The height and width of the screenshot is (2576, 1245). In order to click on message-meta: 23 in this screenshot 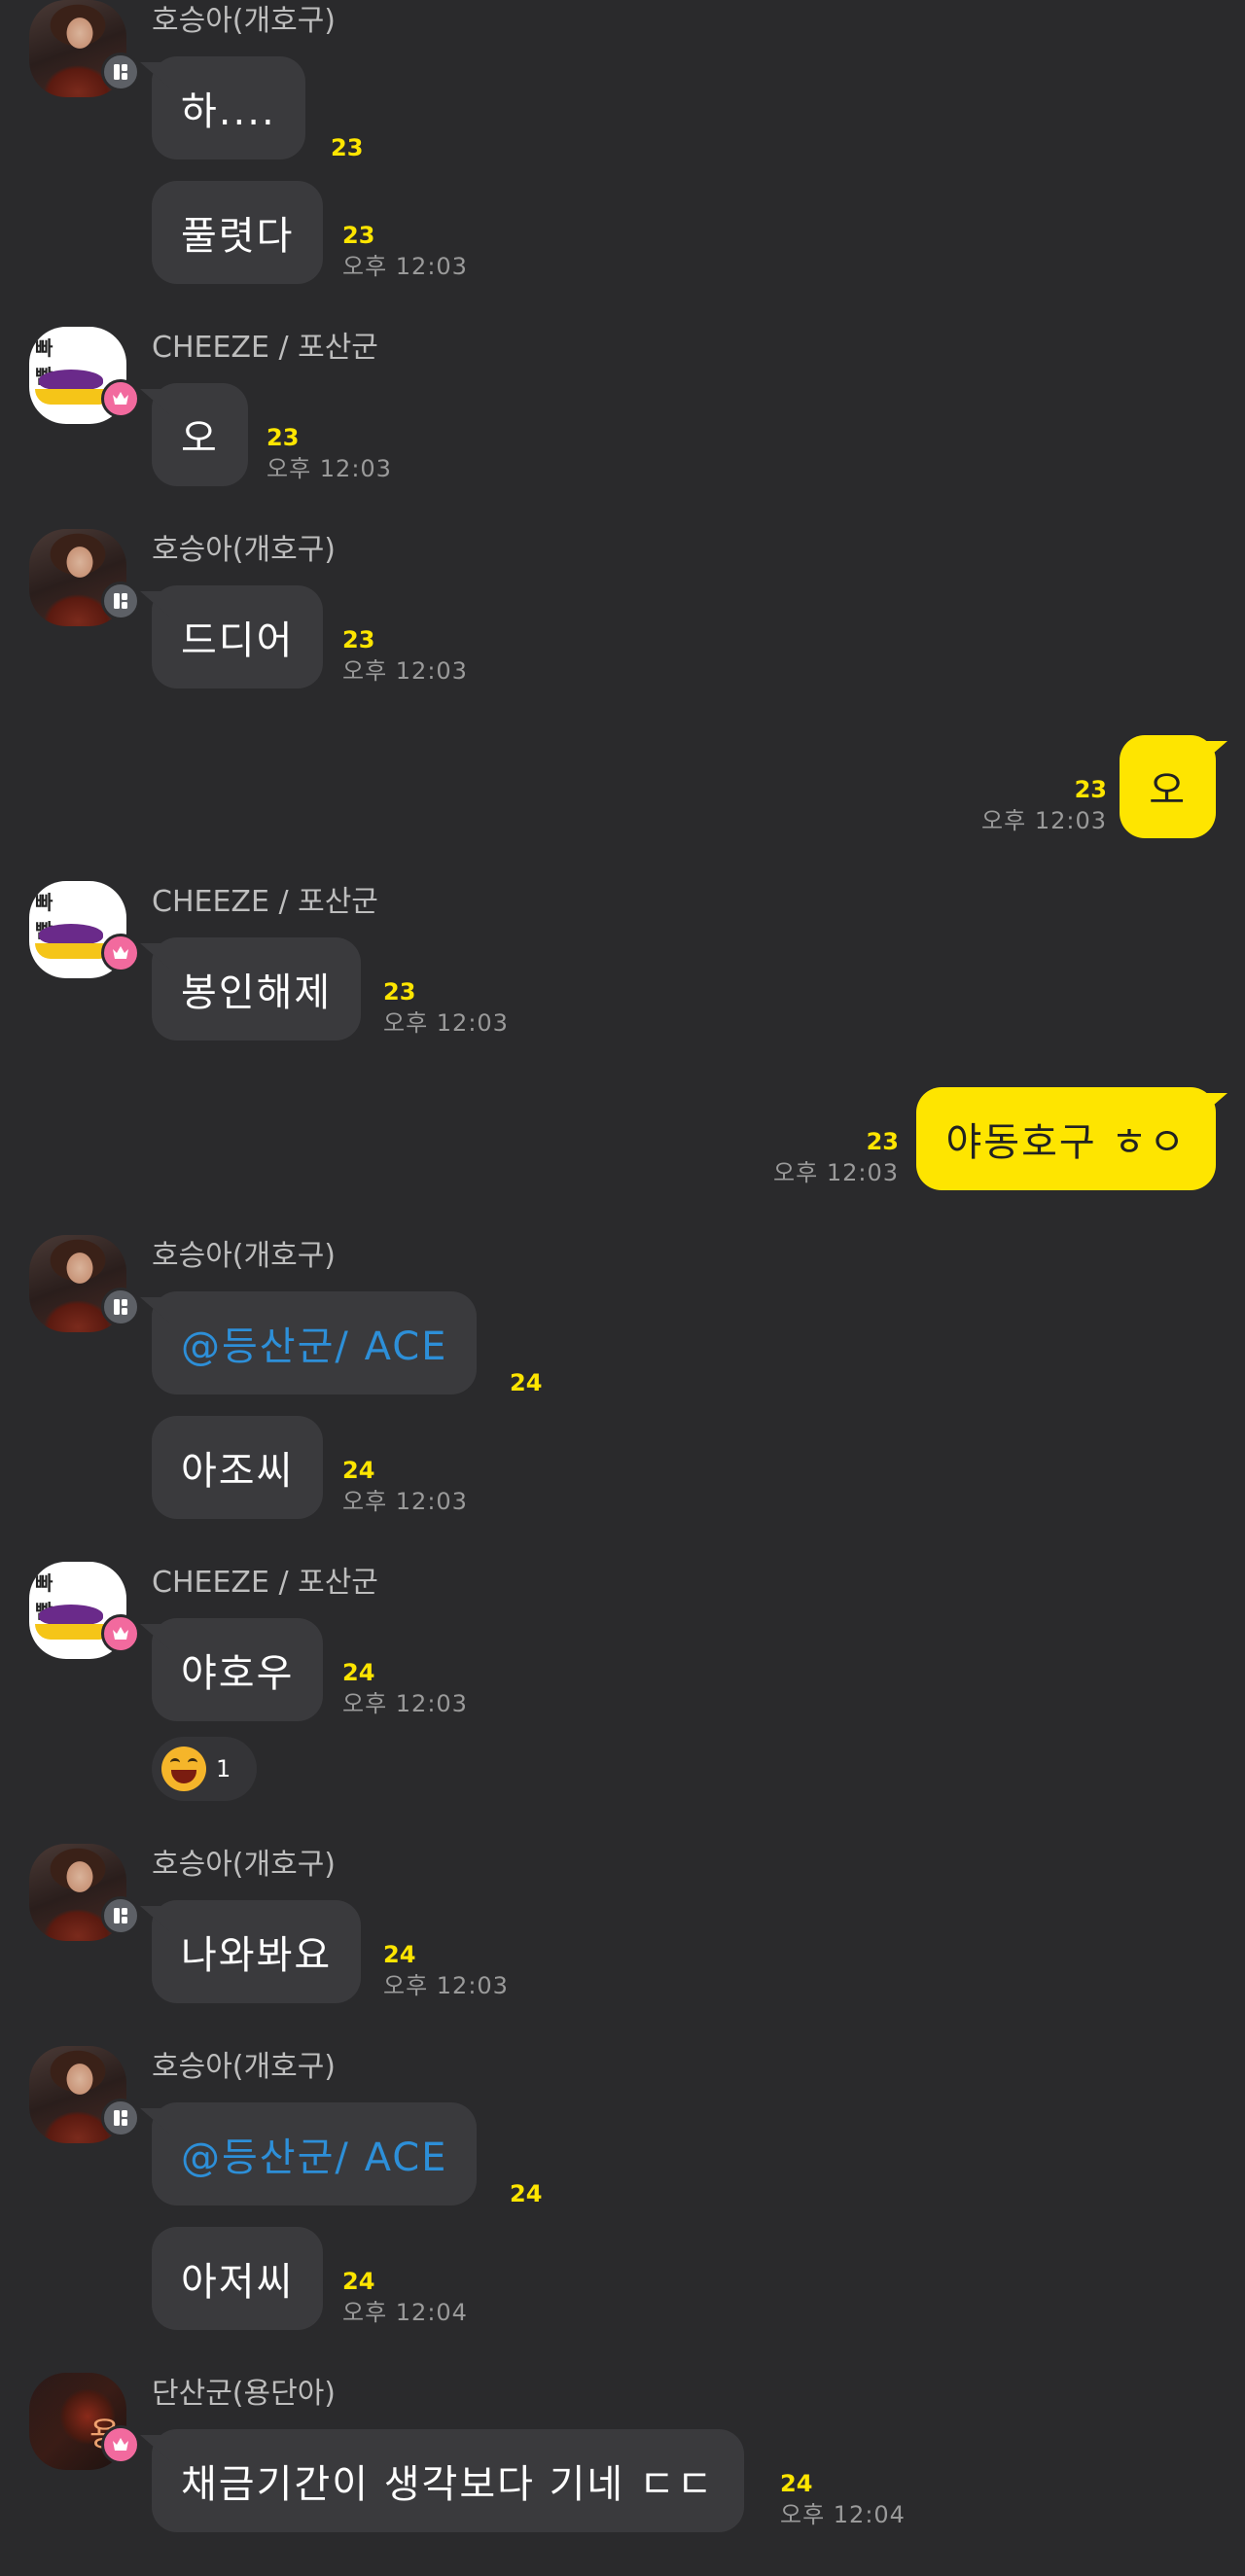, I will do `click(347, 148)`.